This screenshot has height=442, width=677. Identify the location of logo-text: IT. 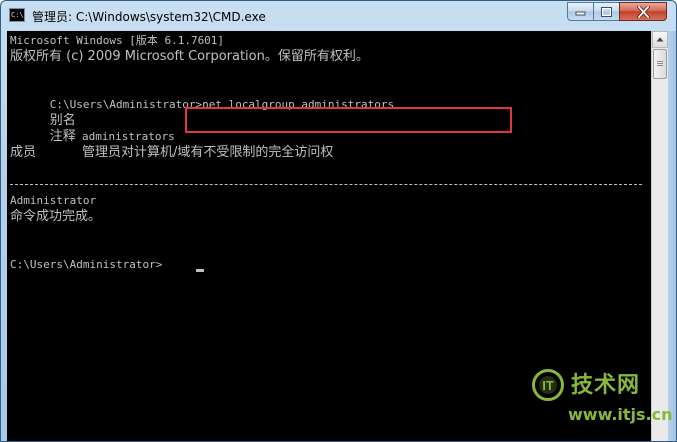
(548, 385).